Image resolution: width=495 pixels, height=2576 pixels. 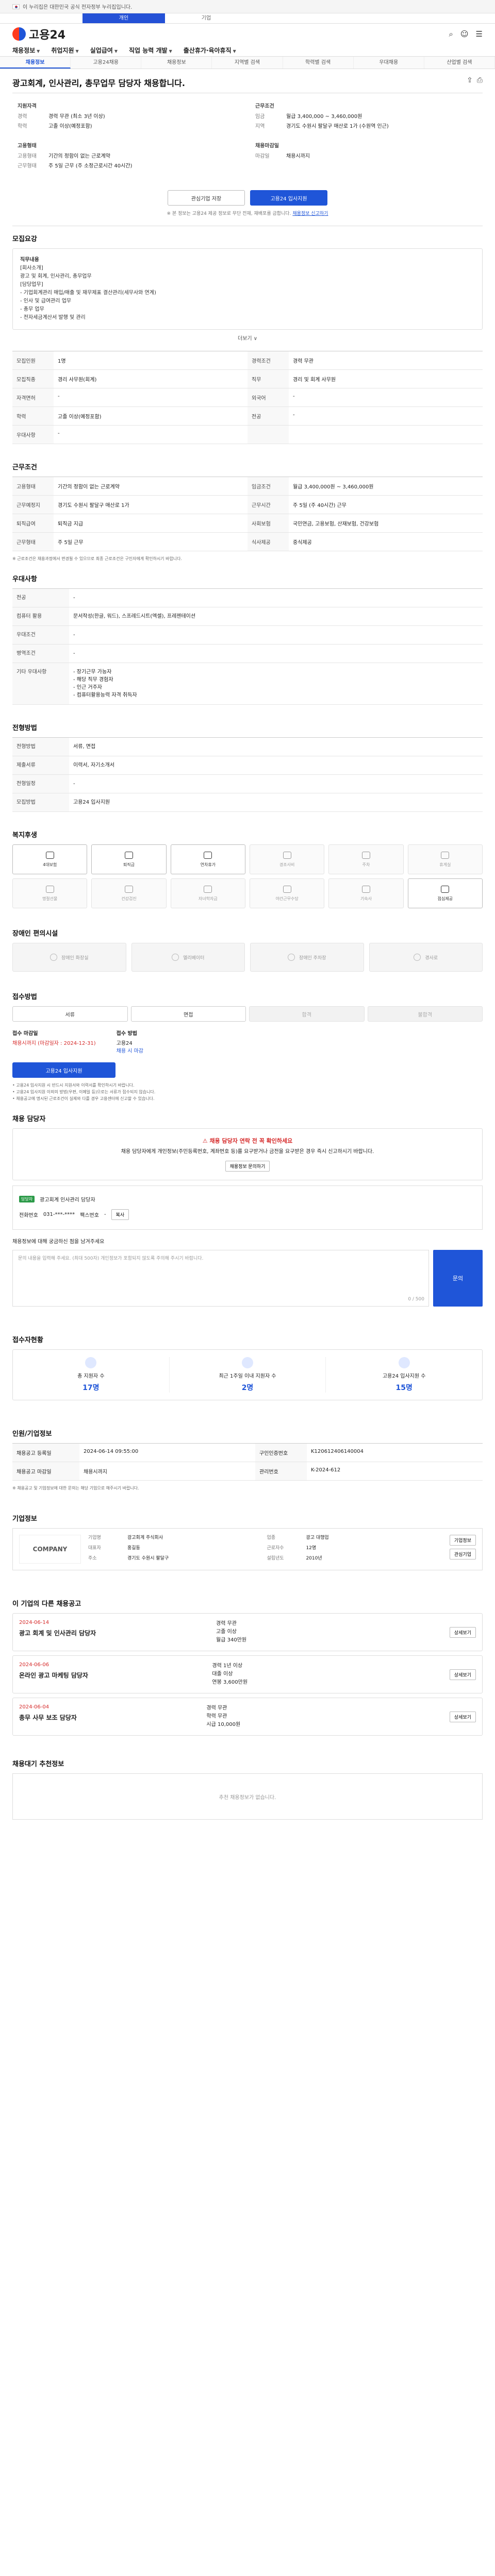 What do you see at coordinates (445, 889) in the screenshot?
I see `meal-icon` at bounding box center [445, 889].